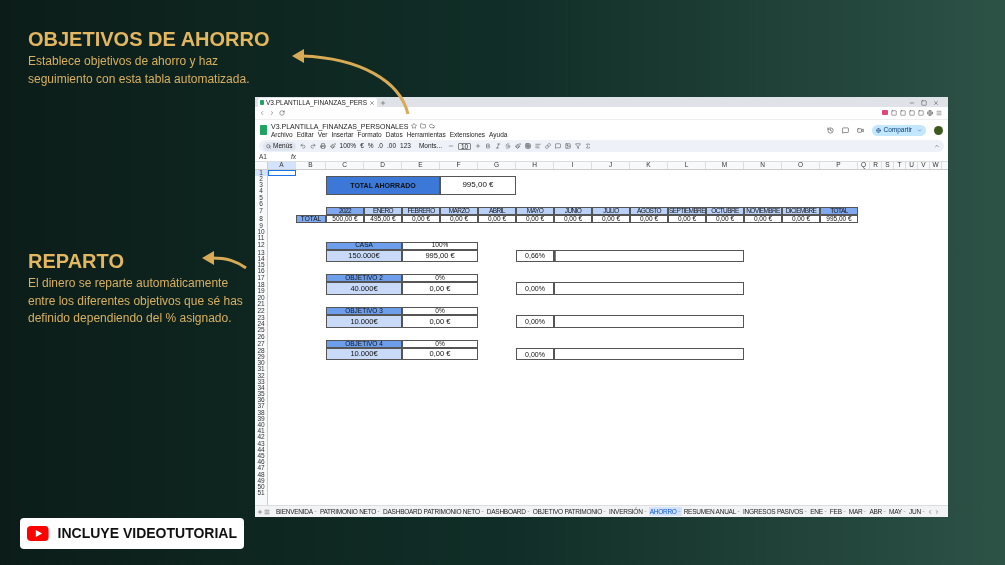 The width and height of the screenshot is (1005, 565). I want to click on new-tab-icon, so click(383, 103).